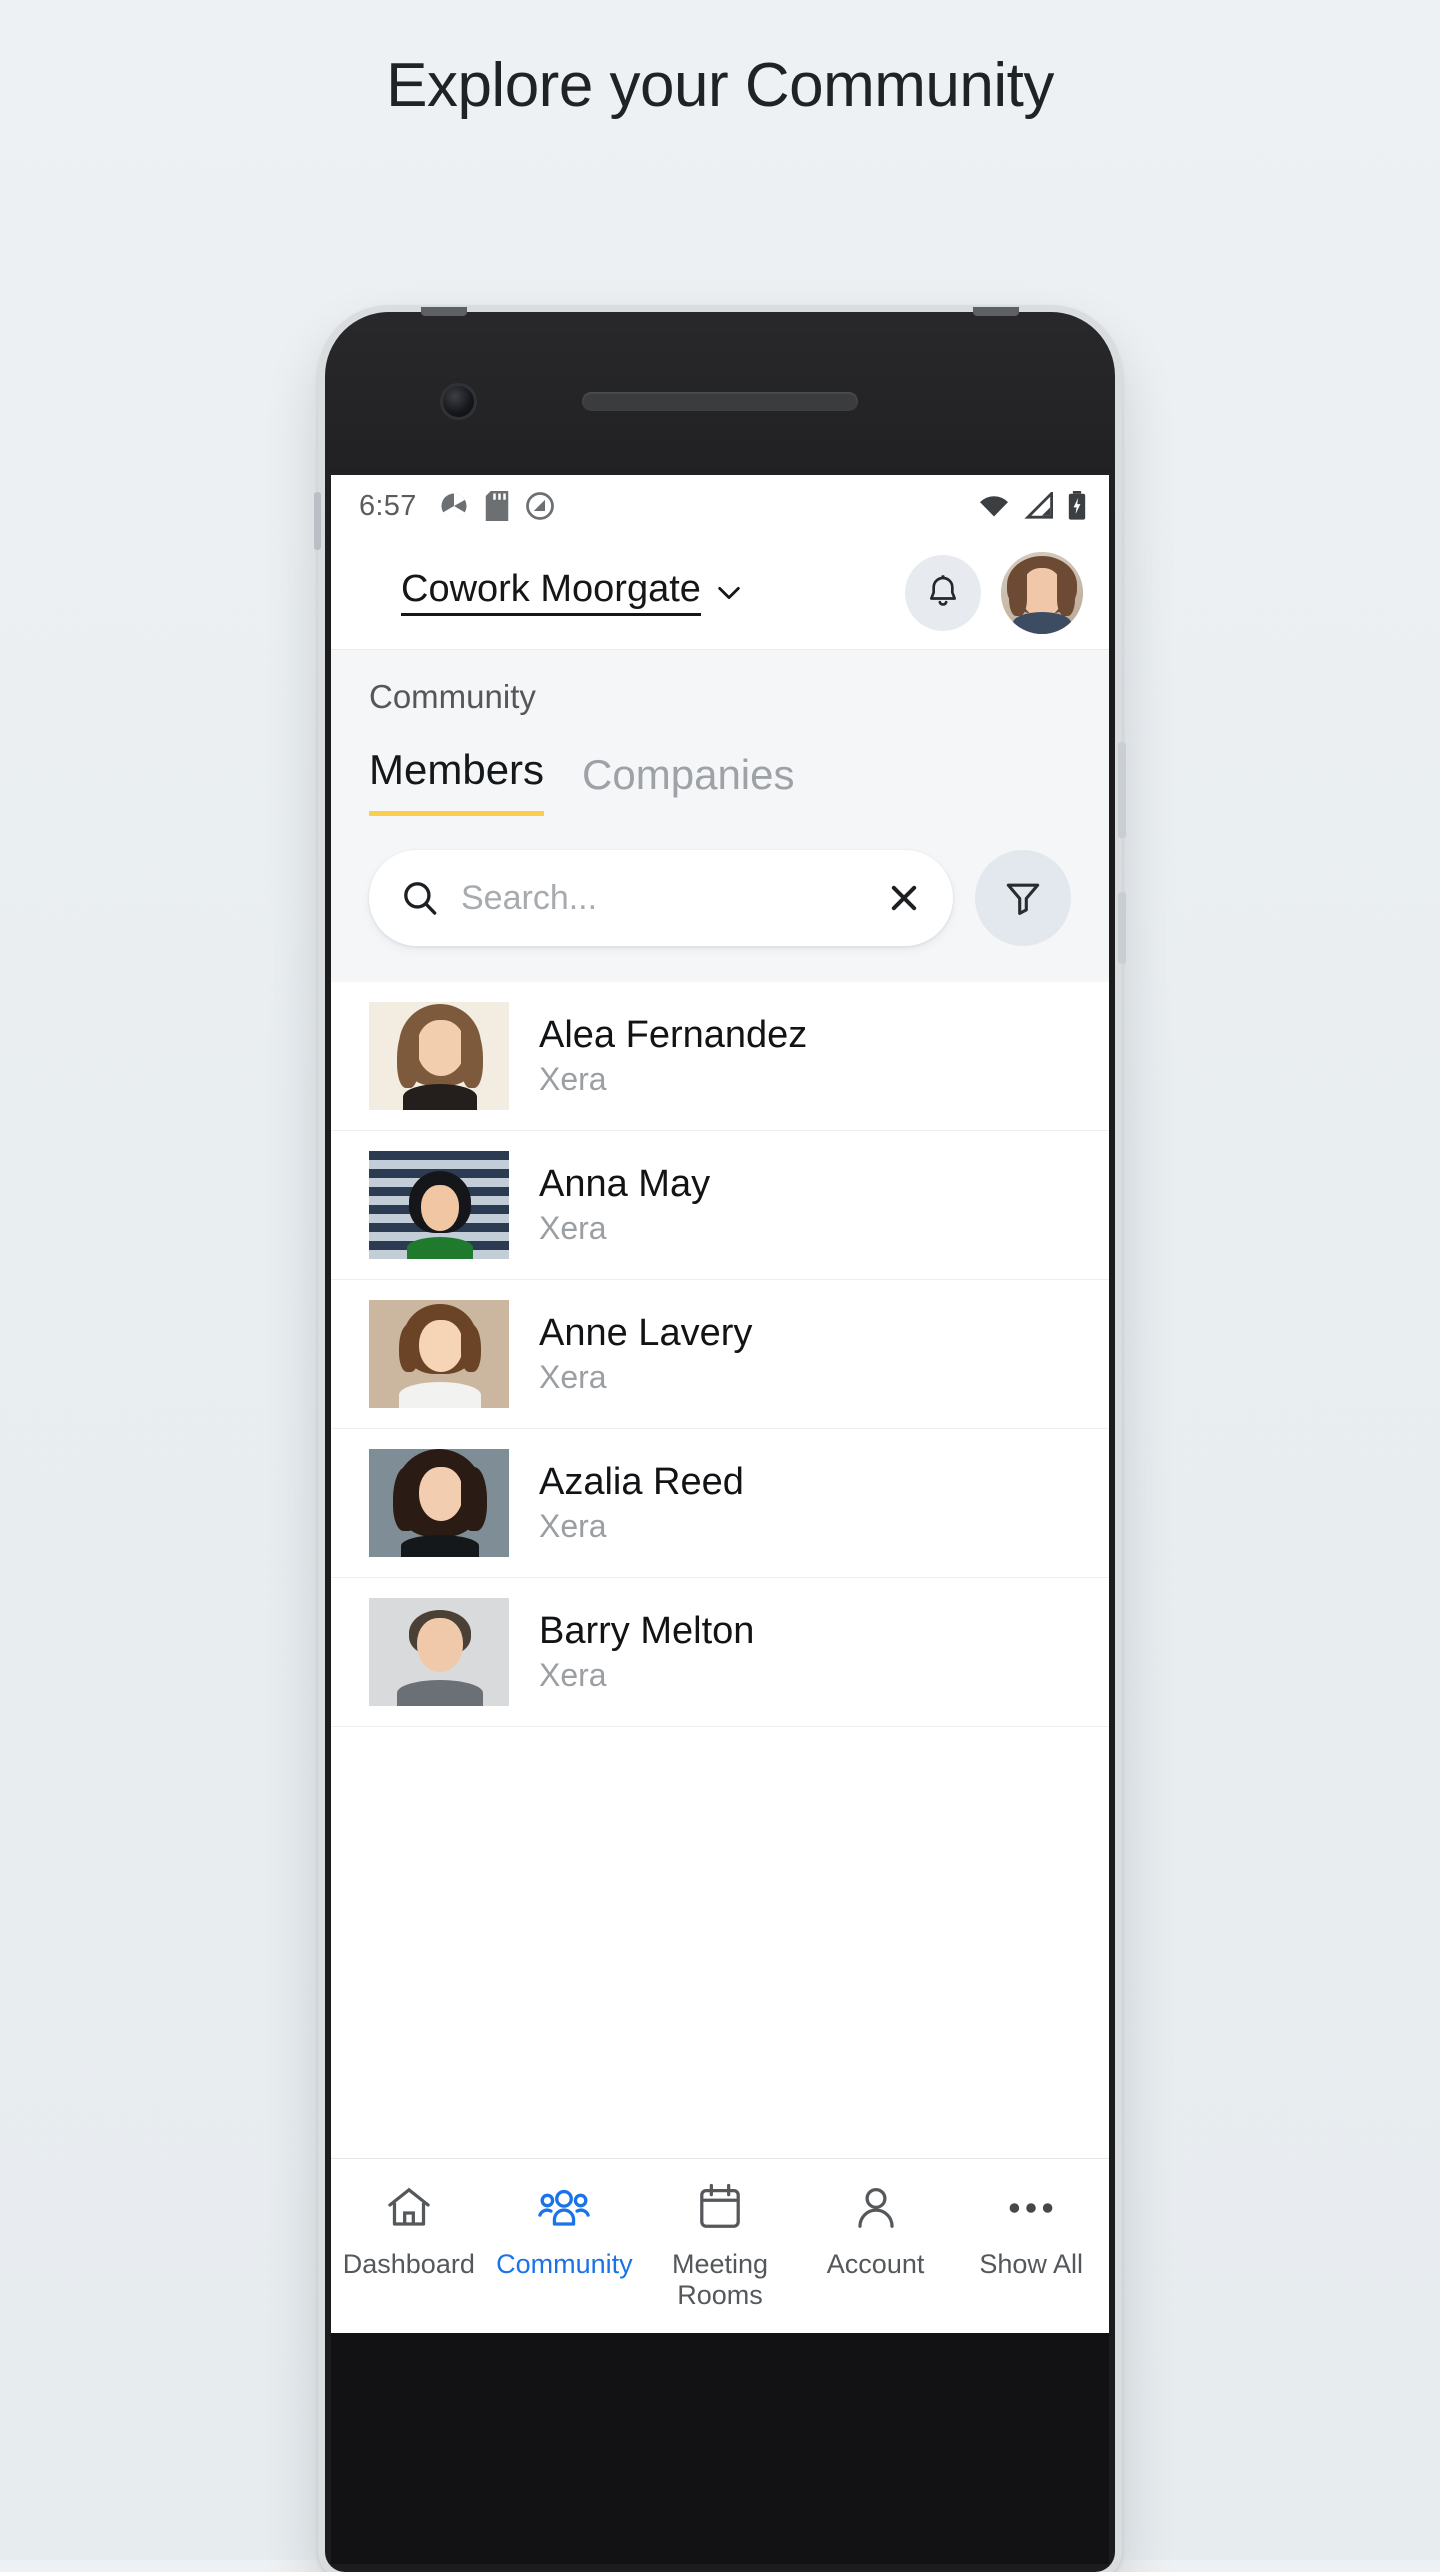  I want to click on nav-item-community: Community, so click(565, 2230).